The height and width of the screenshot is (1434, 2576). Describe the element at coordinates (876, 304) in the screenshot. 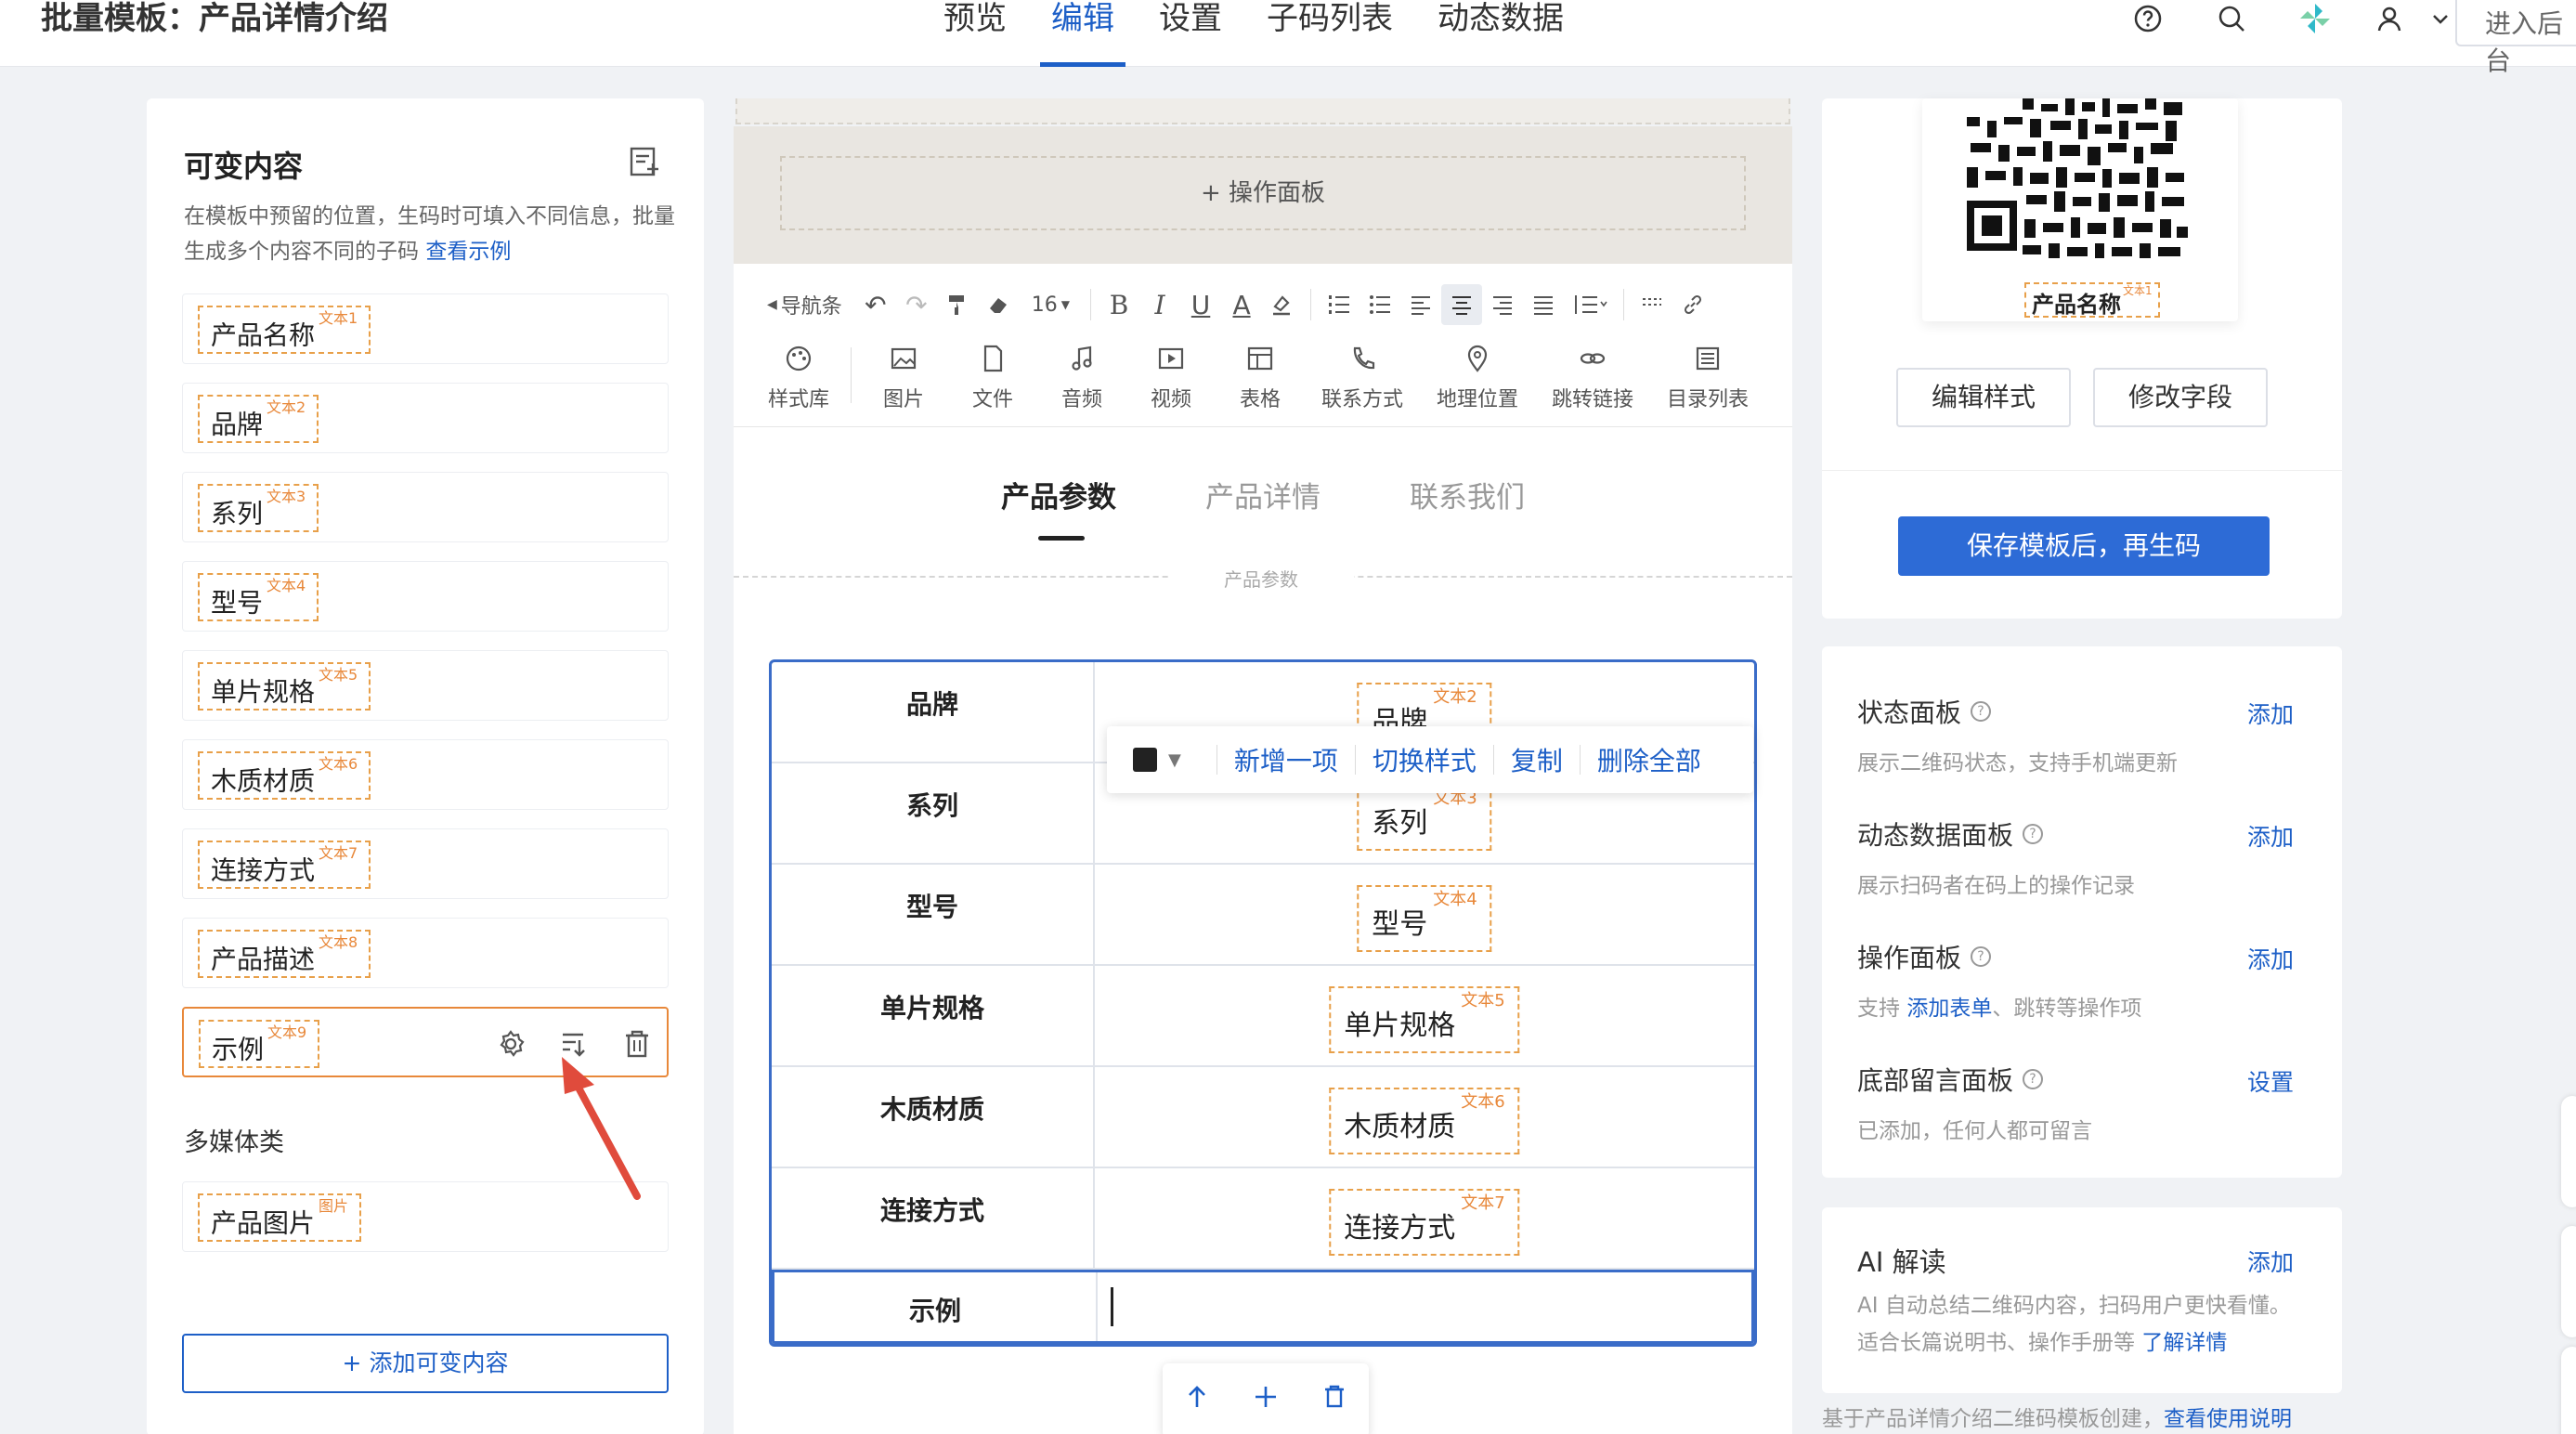

I see `undo-icon: ↶` at that location.